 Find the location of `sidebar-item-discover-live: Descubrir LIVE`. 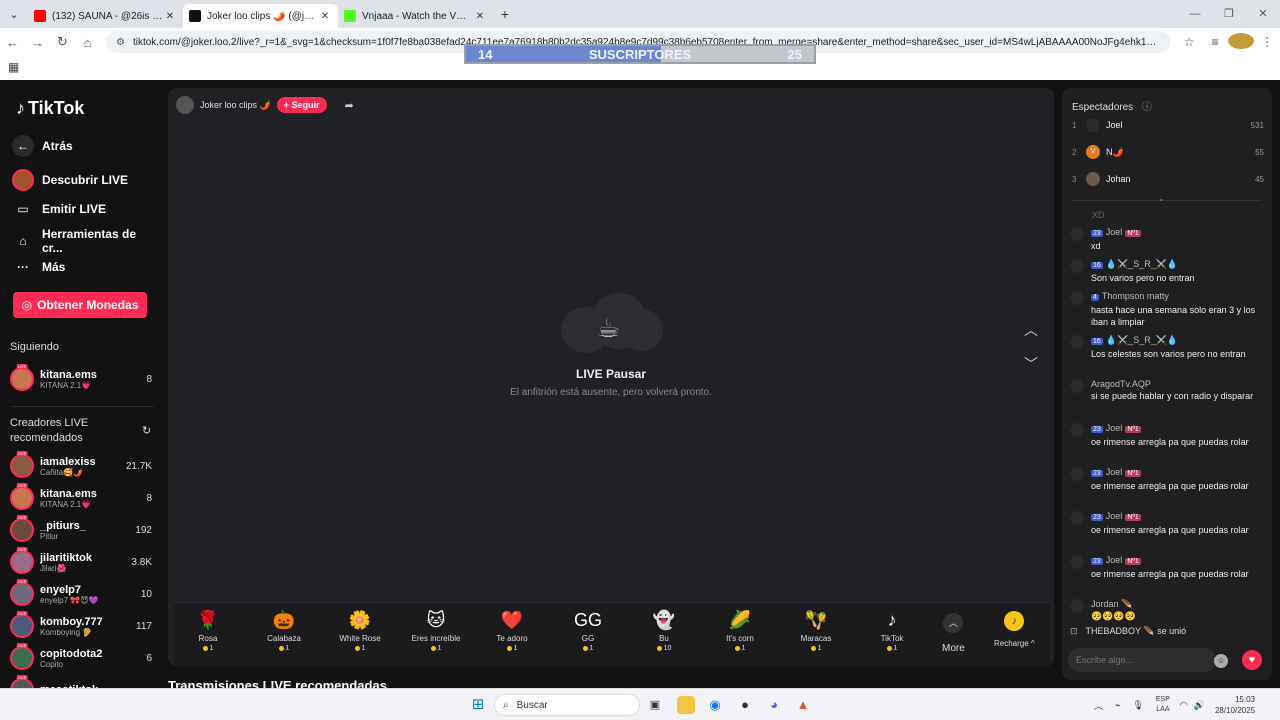

sidebar-item-discover-live: Descubrir LIVE is located at coordinates (70, 180).